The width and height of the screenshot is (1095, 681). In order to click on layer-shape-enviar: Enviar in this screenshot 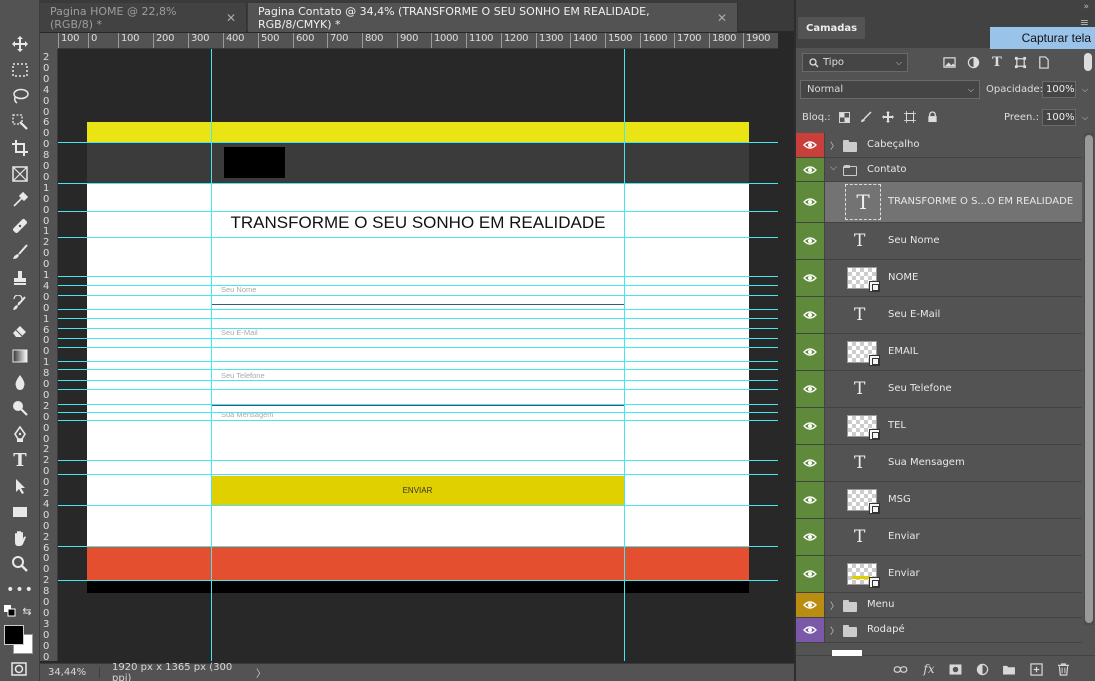, I will do `click(939, 574)`.